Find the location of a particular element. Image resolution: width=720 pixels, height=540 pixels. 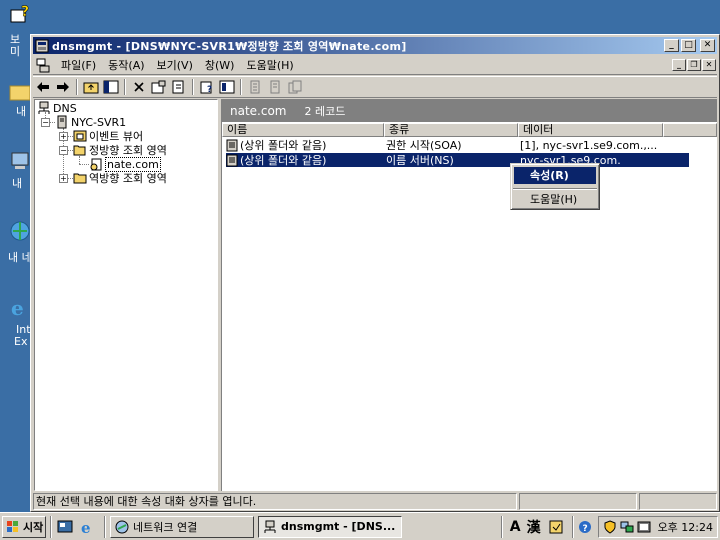

taskbar-network-connections: 네트워크 연결 is located at coordinates (182, 526).